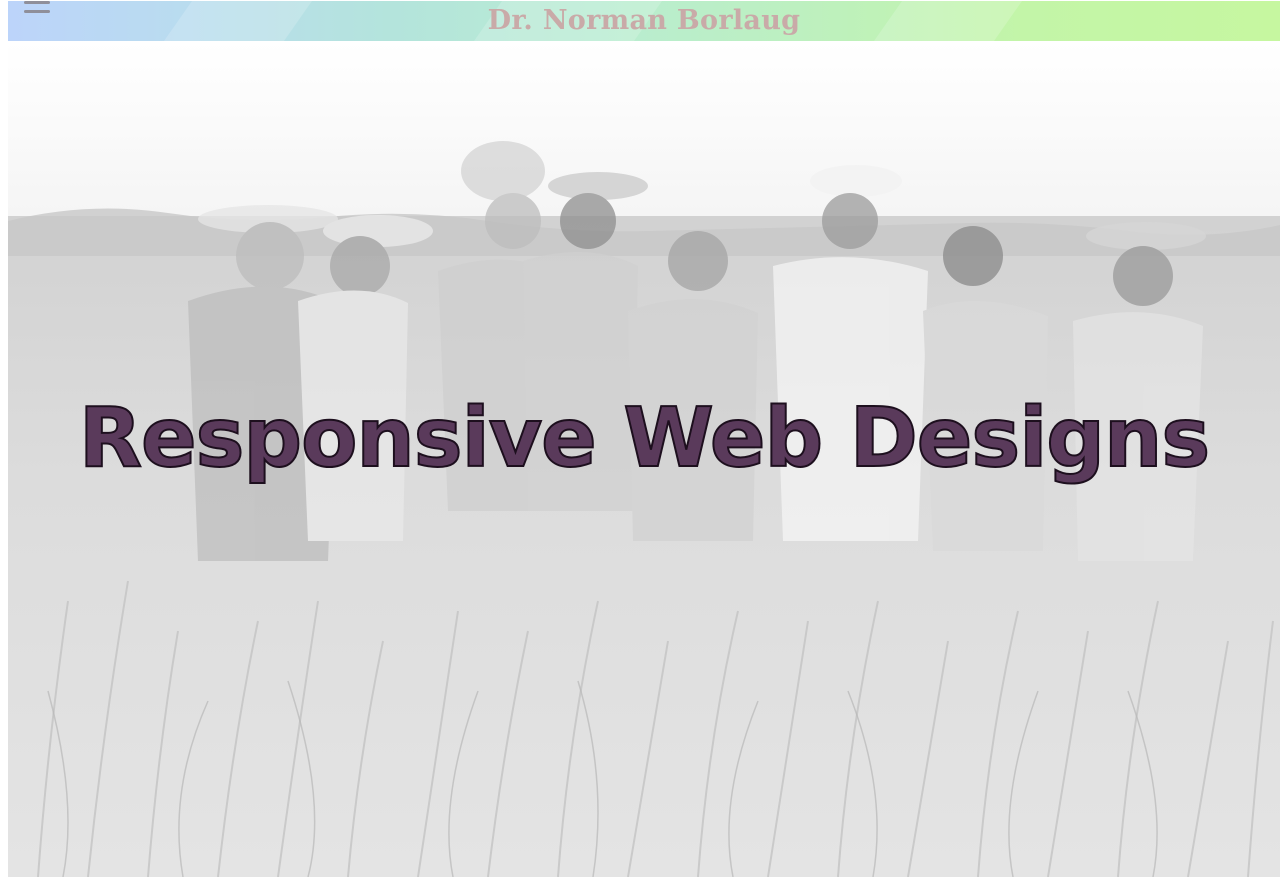 Image resolution: width=1280 pixels, height=877 pixels. I want to click on site-title: Dr. Norman Borlaug, so click(644, 20).